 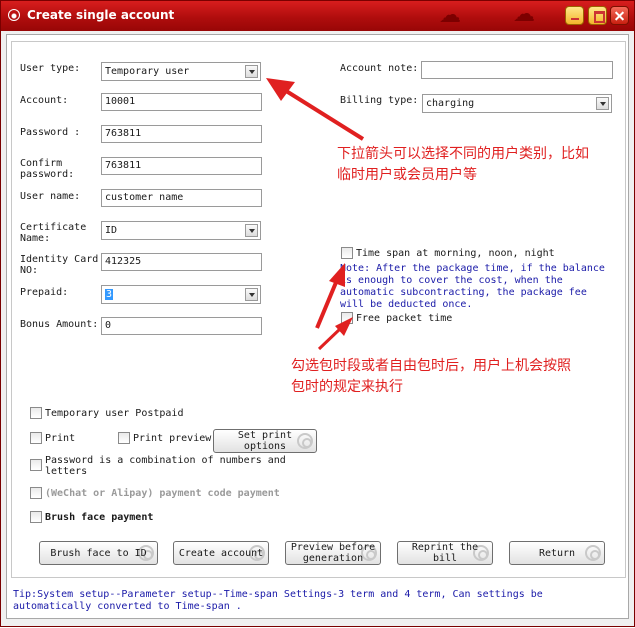 I want to click on swirl-decoration-icon, so click(x=593, y=553).